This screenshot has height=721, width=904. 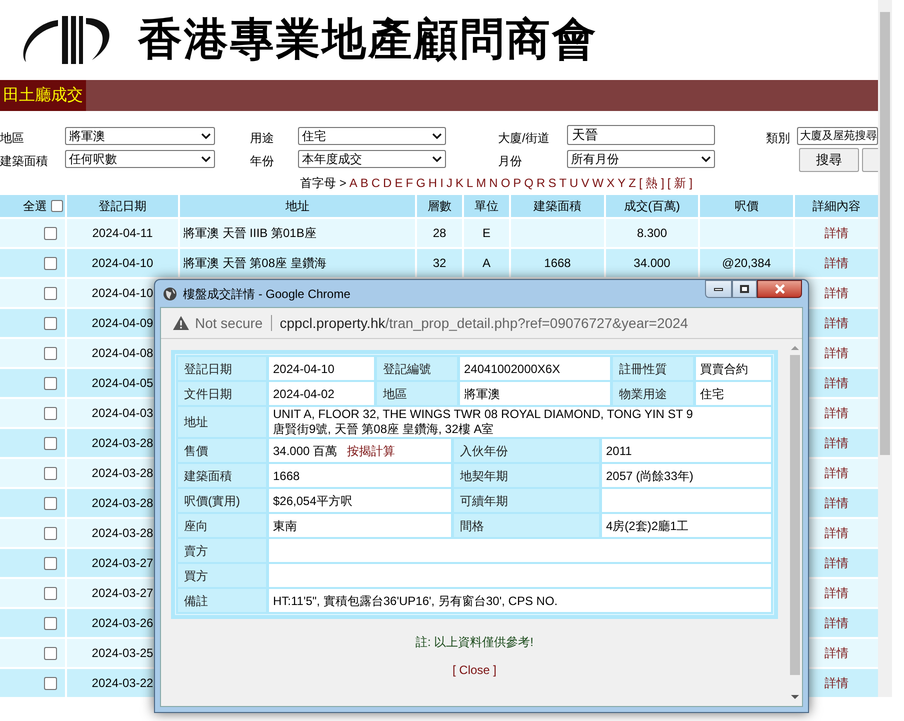 I want to click on text-field: 天晉, so click(x=641, y=135).